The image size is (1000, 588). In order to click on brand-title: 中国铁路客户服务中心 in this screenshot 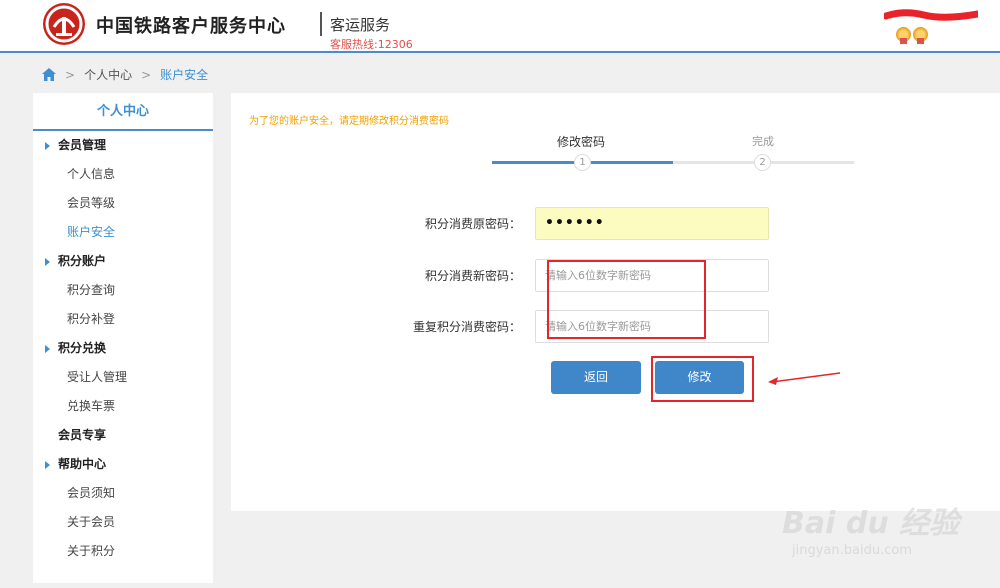, I will do `click(191, 26)`.